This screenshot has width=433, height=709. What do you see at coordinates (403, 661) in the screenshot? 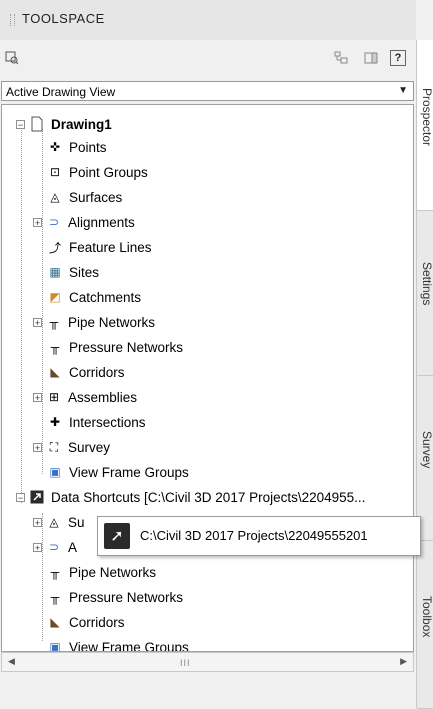
I see `scroll-right-icon: ▶` at bounding box center [403, 661].